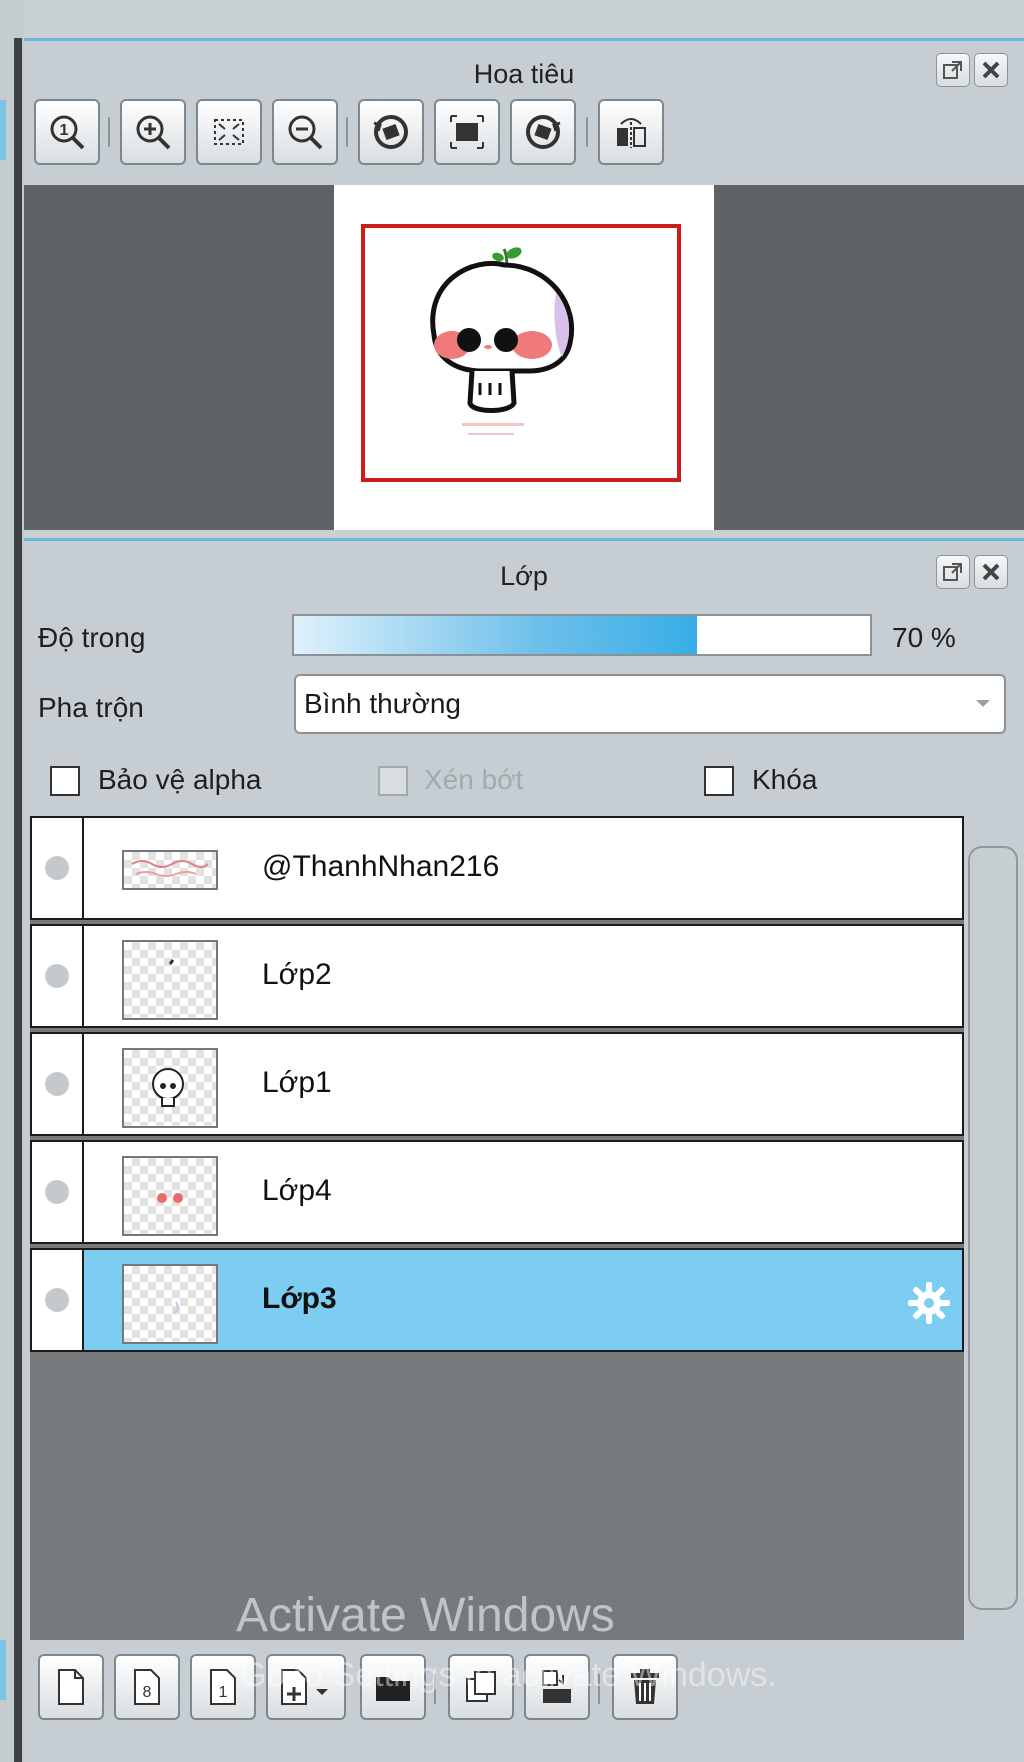 This screenshot has height=1762, width=1024. I want to click on sprout-thumbnail-image, so click(171, 962).